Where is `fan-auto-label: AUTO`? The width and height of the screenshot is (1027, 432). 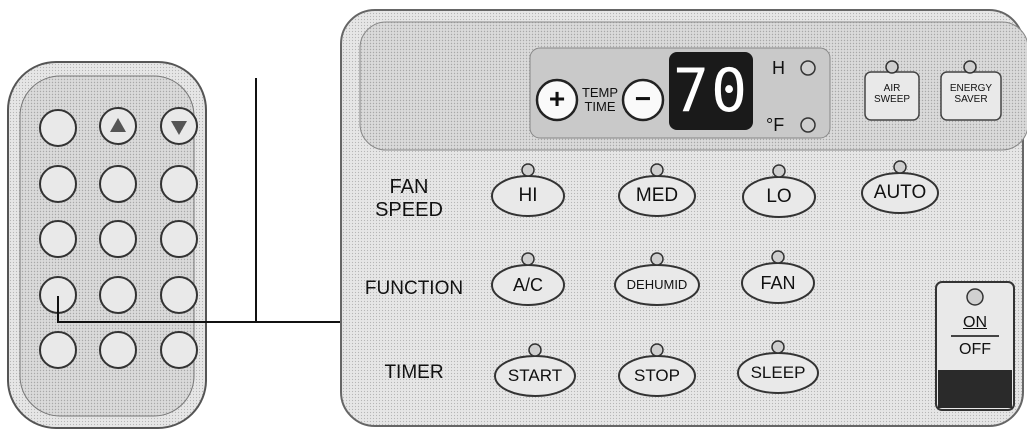
fan-auto-label: AUTO is located at coordinates (900, 192).